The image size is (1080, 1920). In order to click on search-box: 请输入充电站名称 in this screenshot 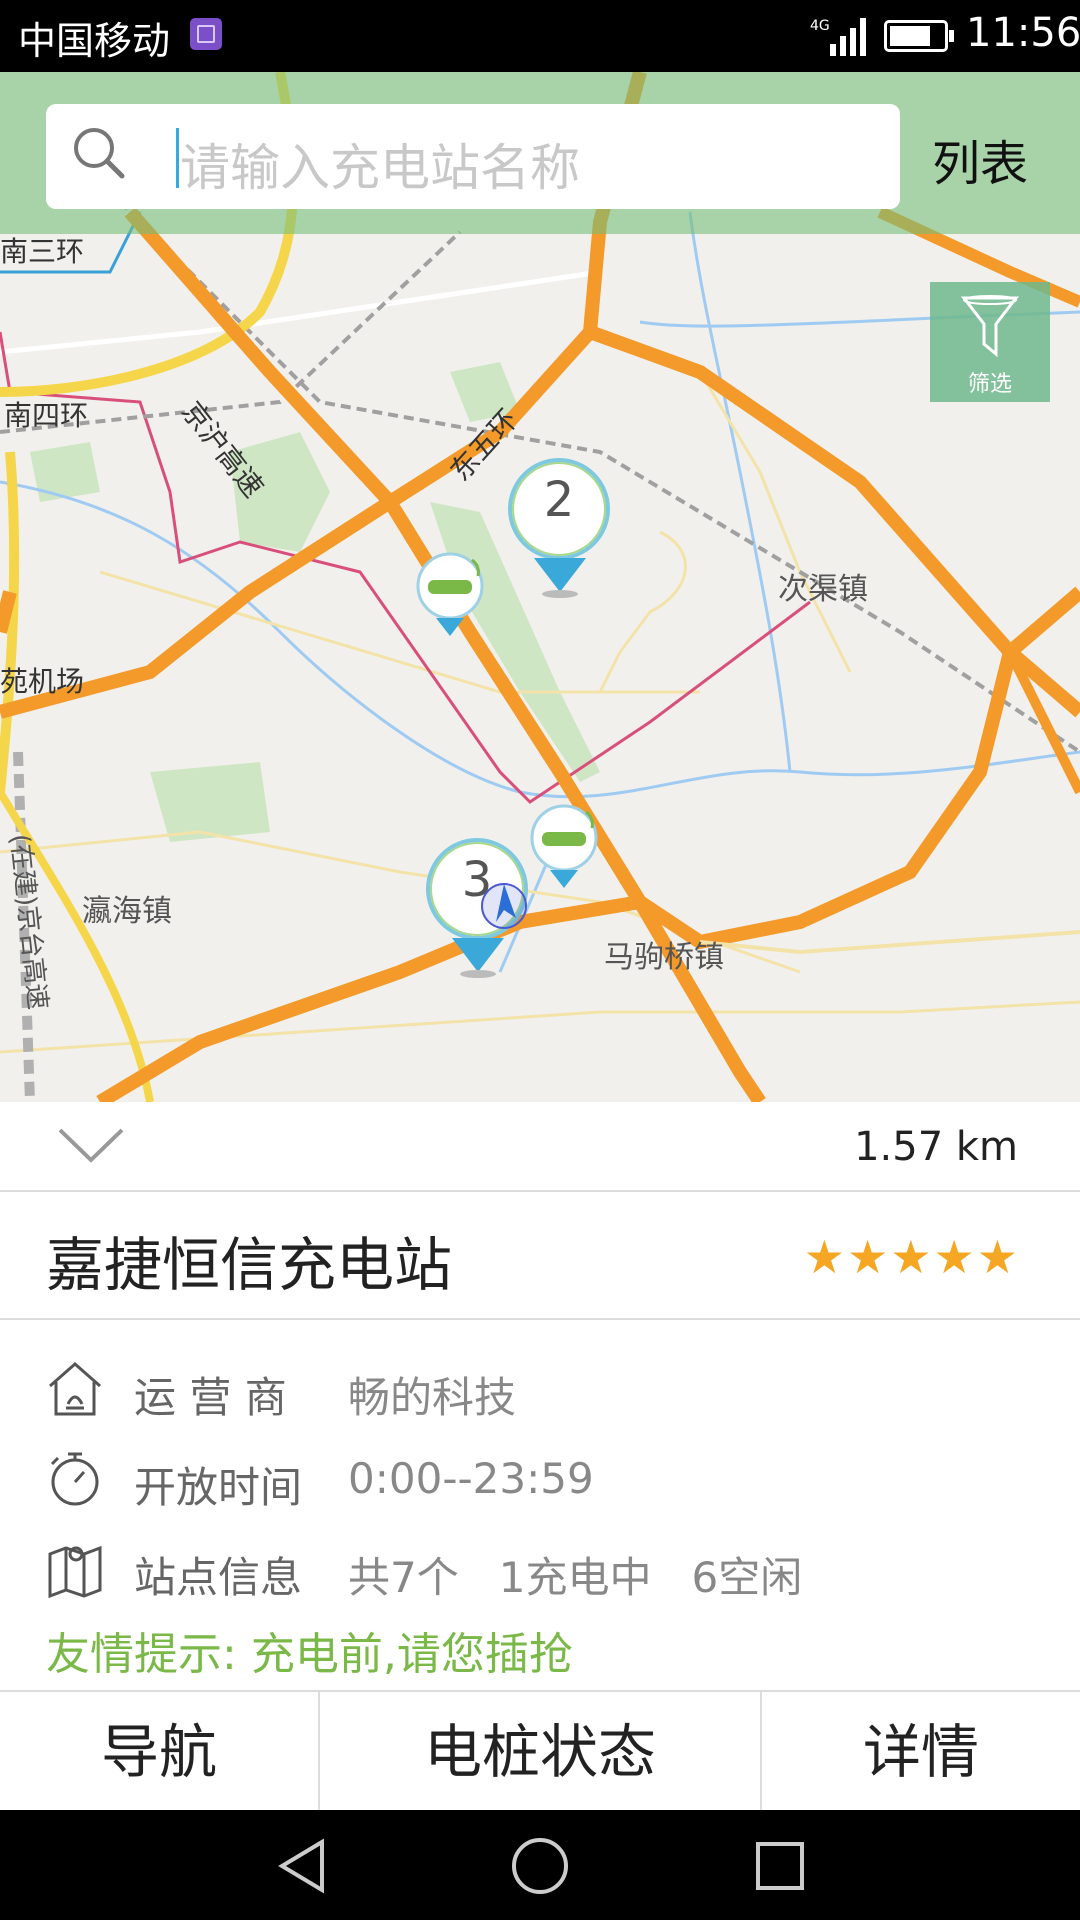, I will do `click(473, 156)`.